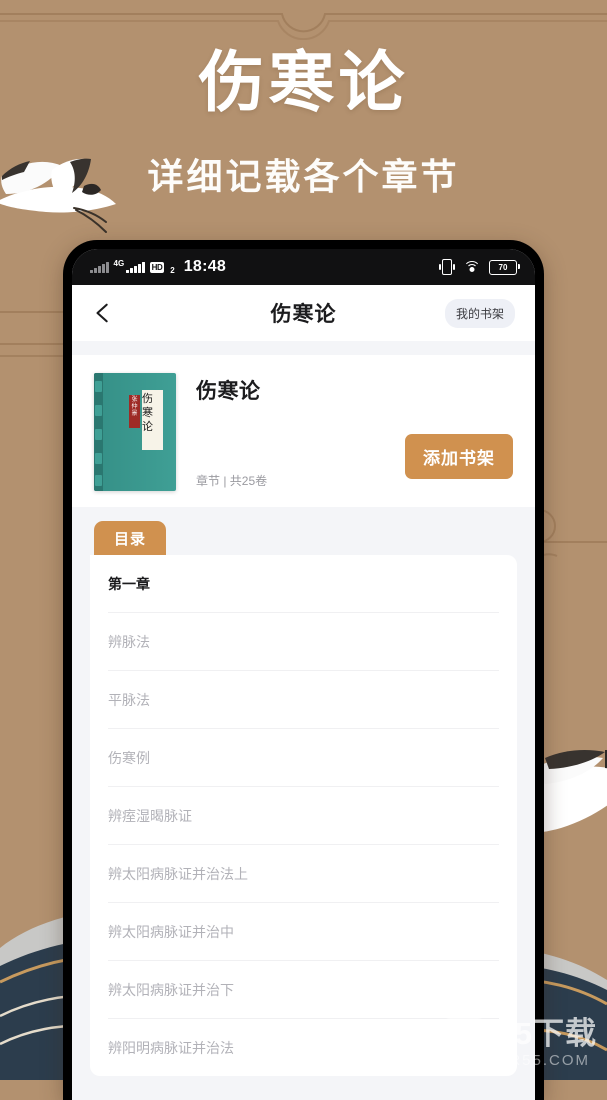  I want to click on my-bookshelf-button: 我的书架, so click(479, 313).